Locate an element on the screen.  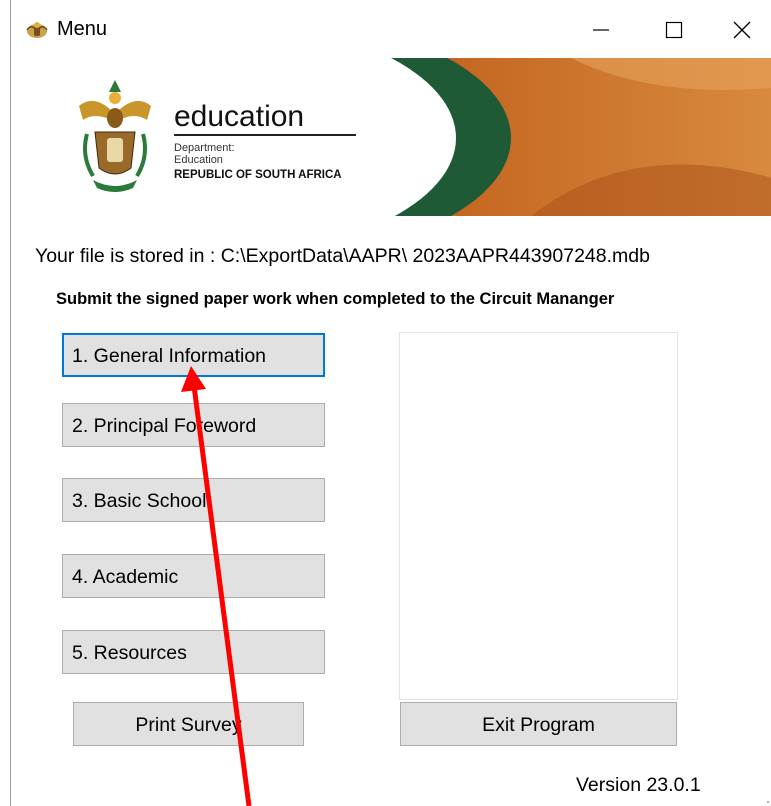
exit-program-button: Exit Program is located at coordinates (538, 724).